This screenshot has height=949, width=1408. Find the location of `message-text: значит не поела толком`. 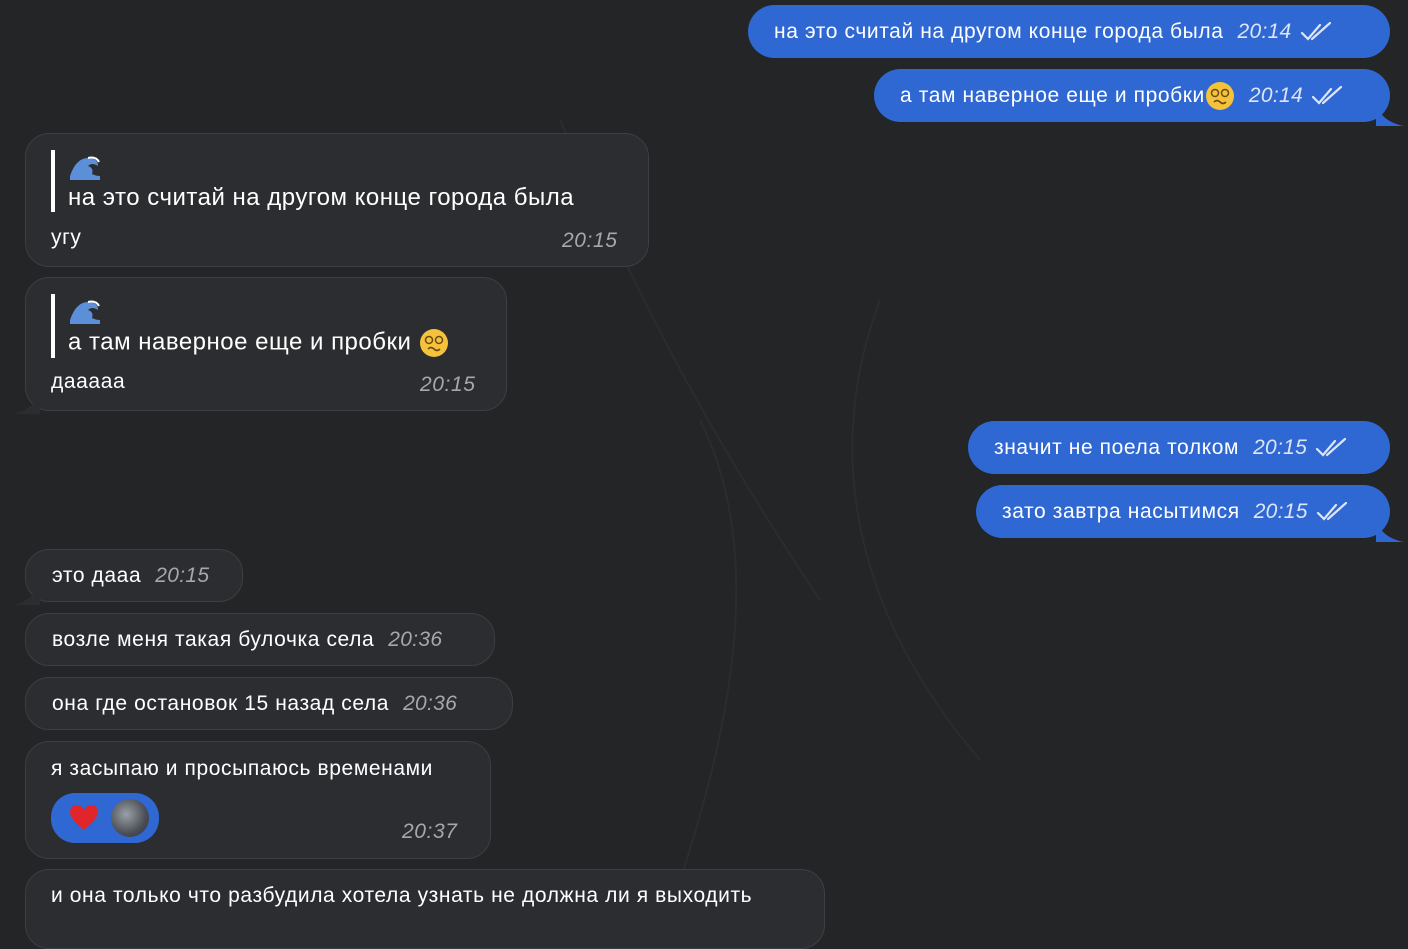

message-text: значит не поела толком is located at coordinates (1117, 447).